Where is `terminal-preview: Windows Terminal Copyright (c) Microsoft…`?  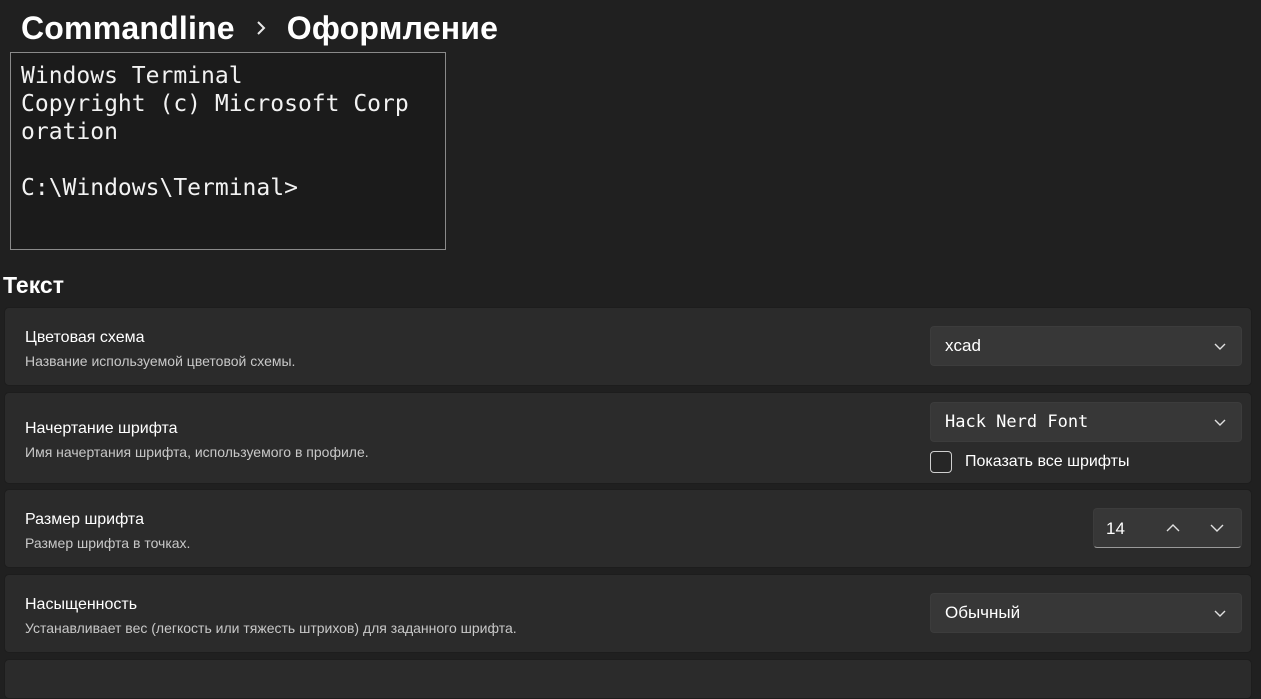
terminal-preview: Windows Terminal Copyright (c) Microsoft… is located at coordinates (228, 151).